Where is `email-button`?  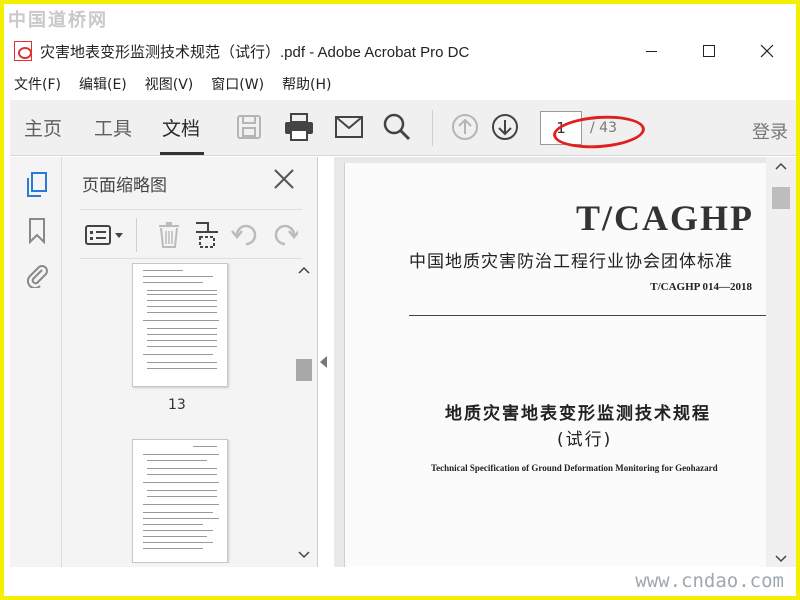
email-button is located at coordinates (349, 127).